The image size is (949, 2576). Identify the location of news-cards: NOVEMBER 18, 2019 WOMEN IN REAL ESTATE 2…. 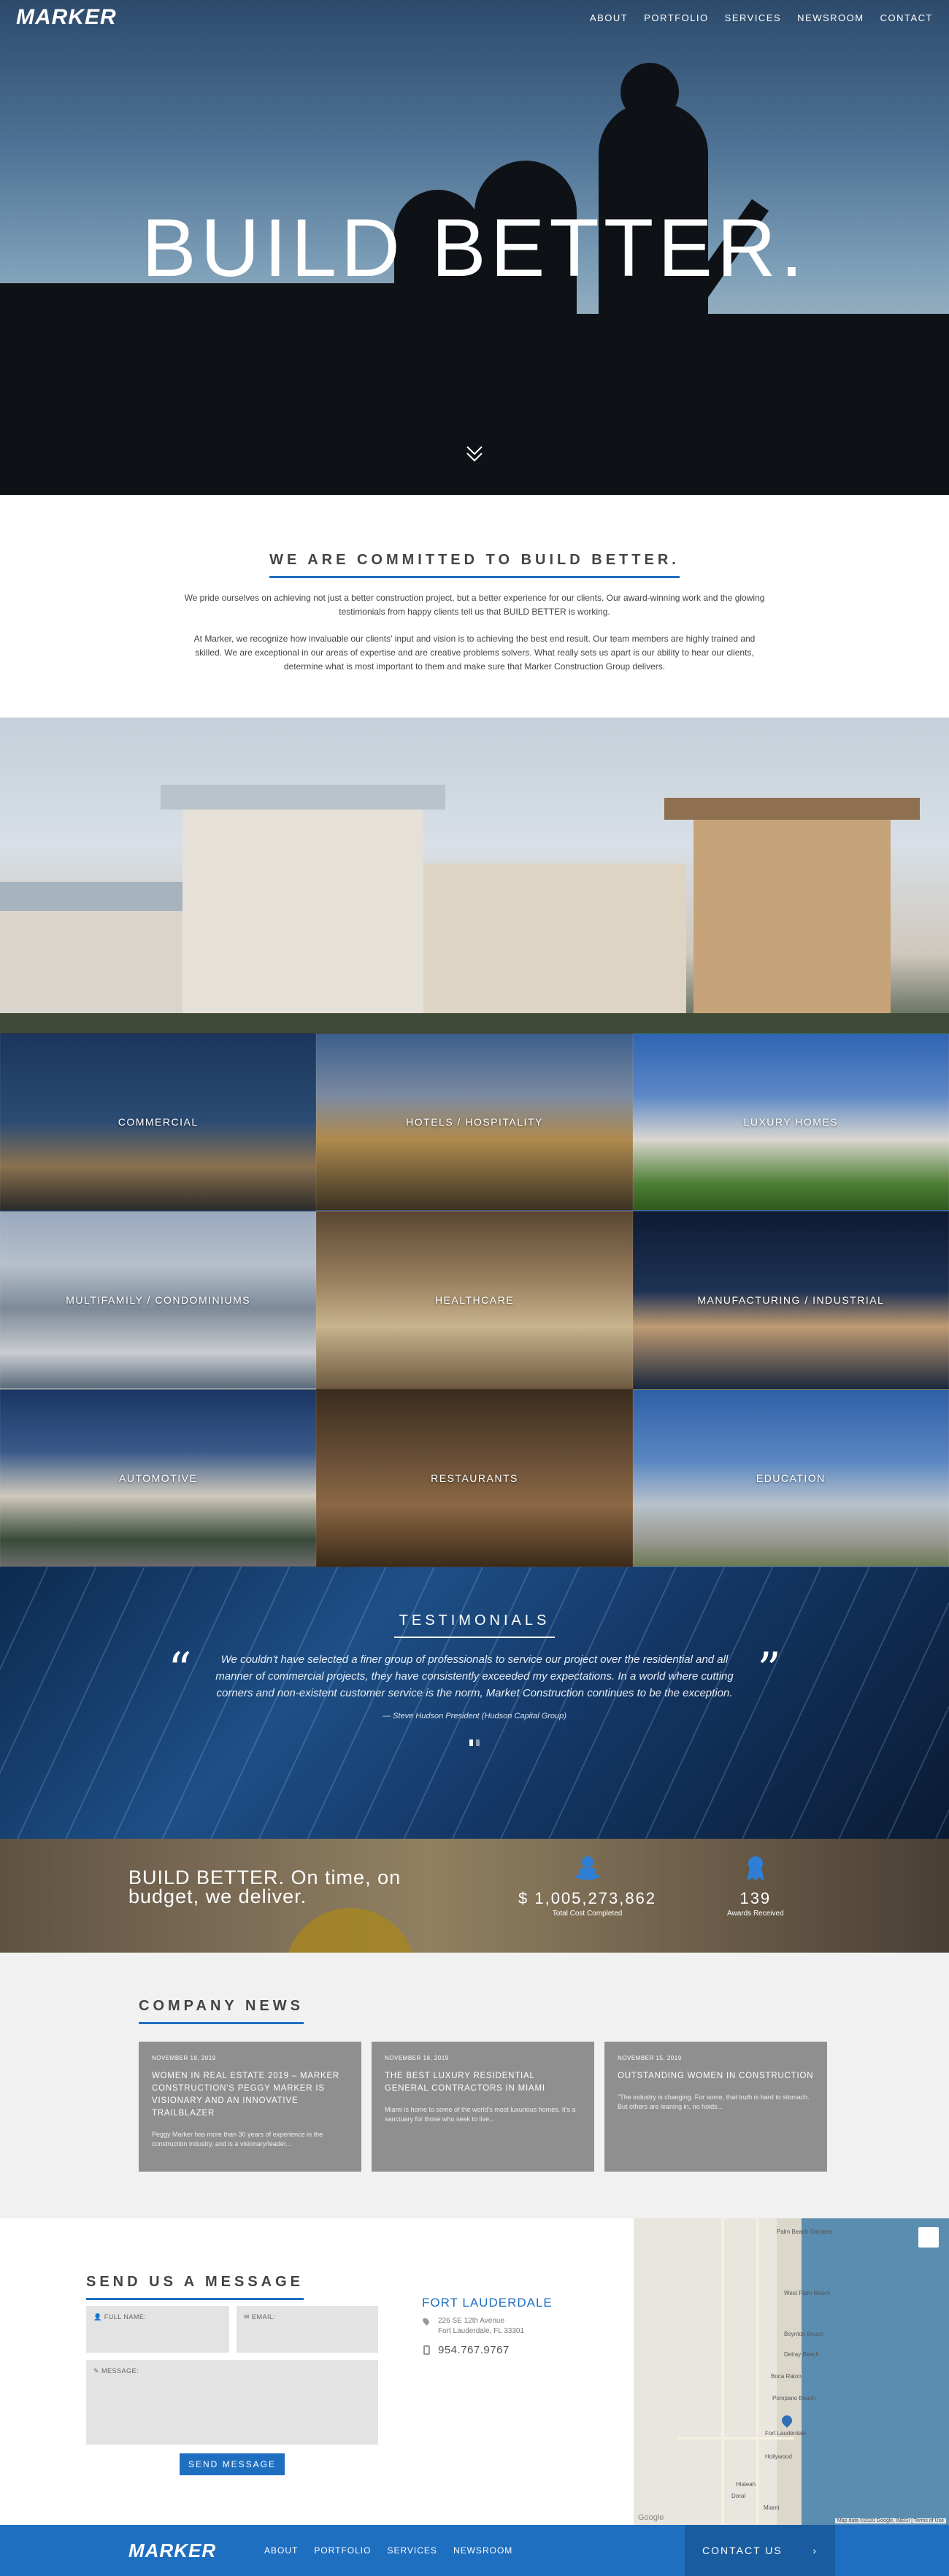
(544, 2107).